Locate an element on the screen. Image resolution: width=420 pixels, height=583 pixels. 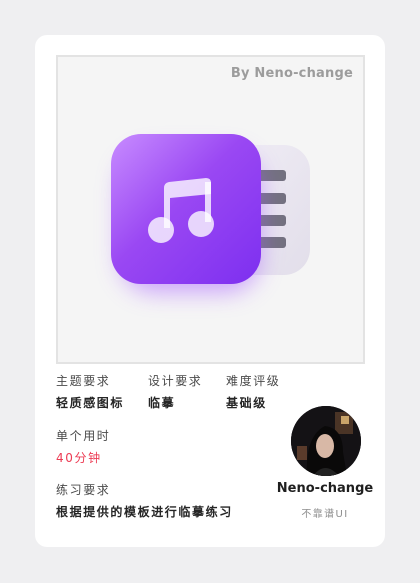
avatar-image is located at coordinates (326, 441).